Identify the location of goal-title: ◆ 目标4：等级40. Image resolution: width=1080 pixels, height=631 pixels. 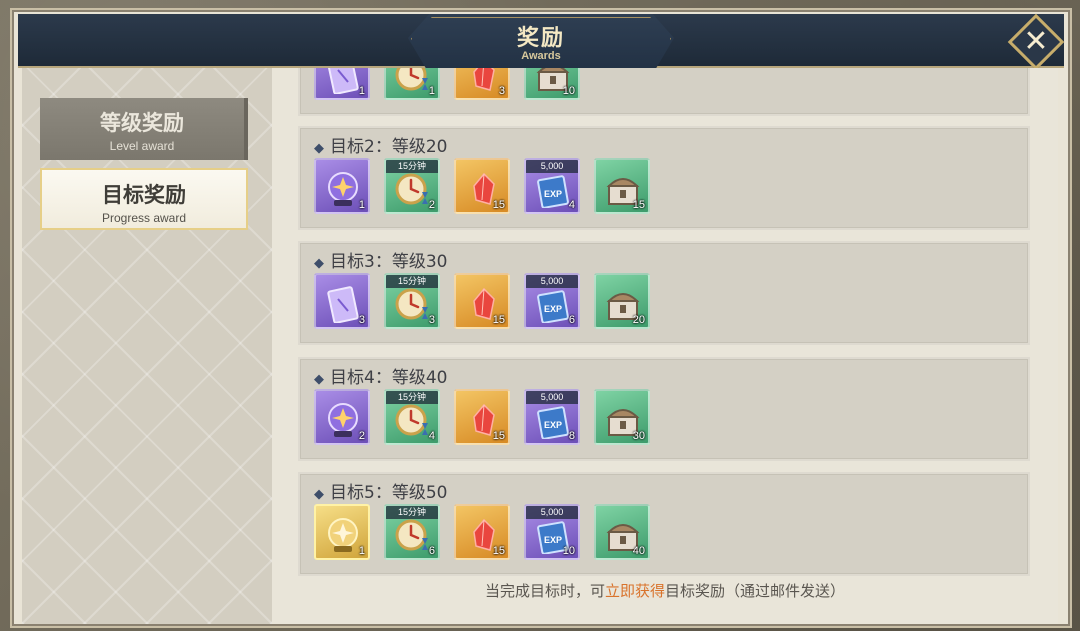
(380, 375).